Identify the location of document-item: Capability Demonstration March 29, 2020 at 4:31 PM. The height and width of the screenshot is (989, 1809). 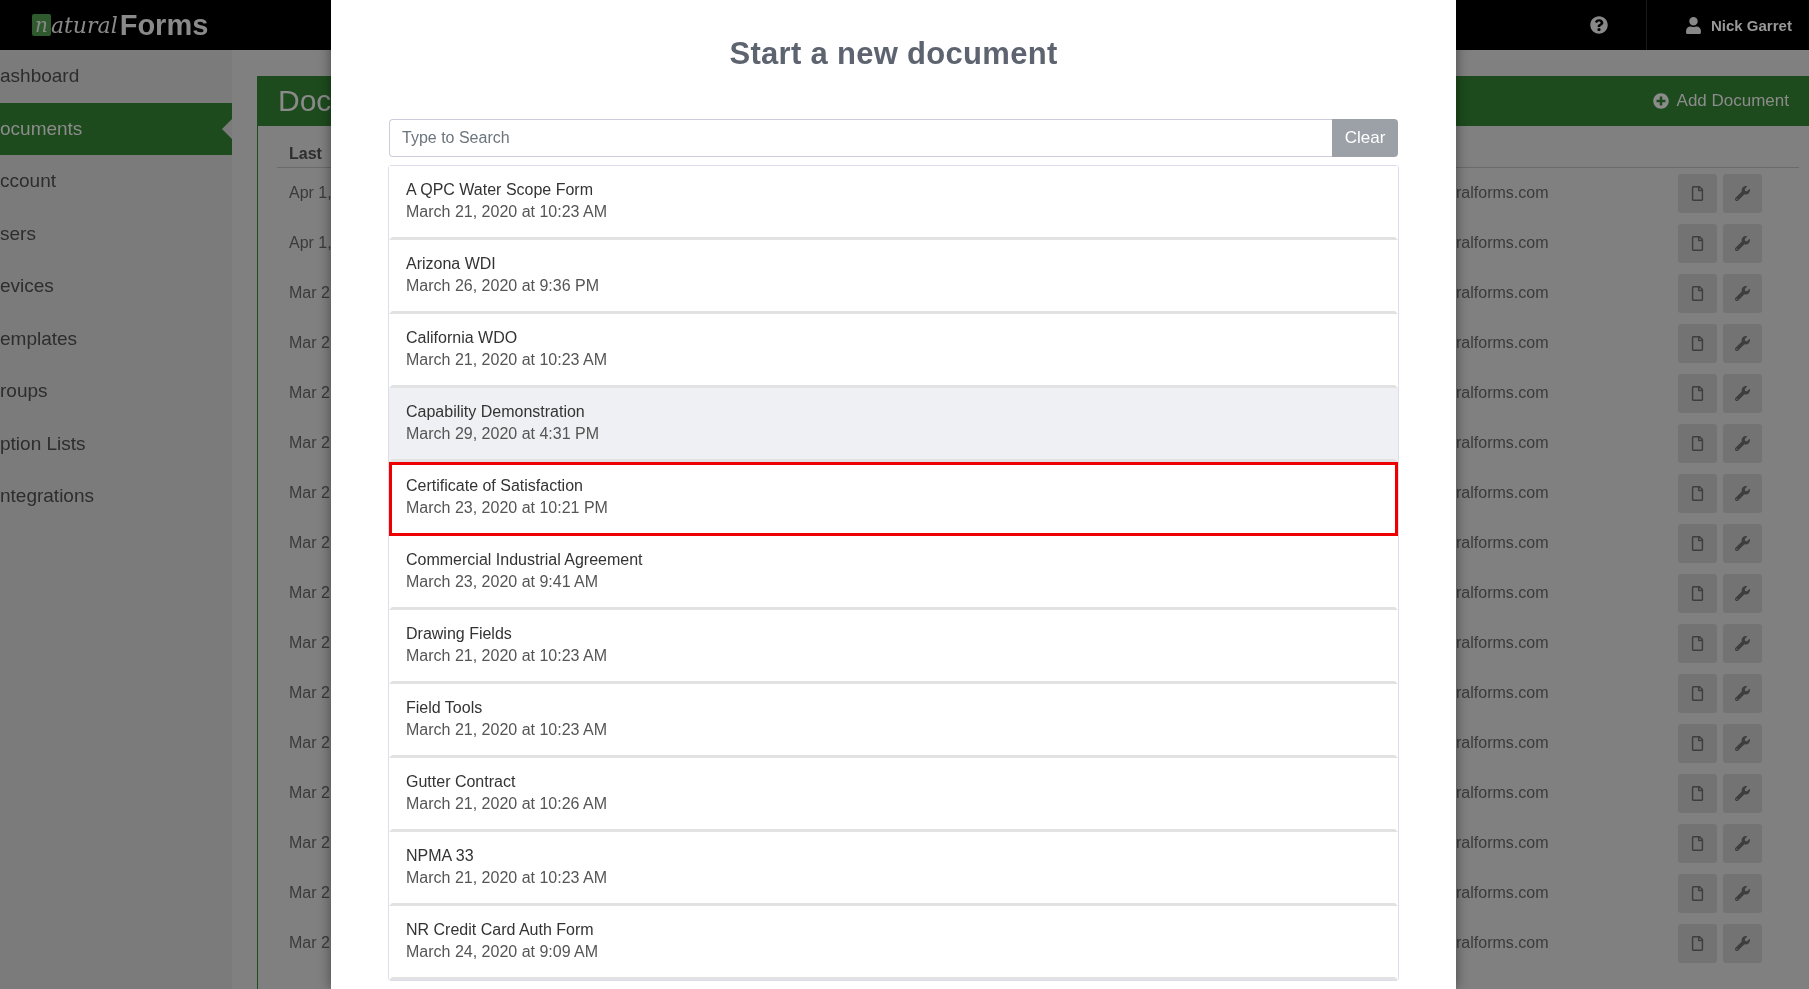
(893, 425).